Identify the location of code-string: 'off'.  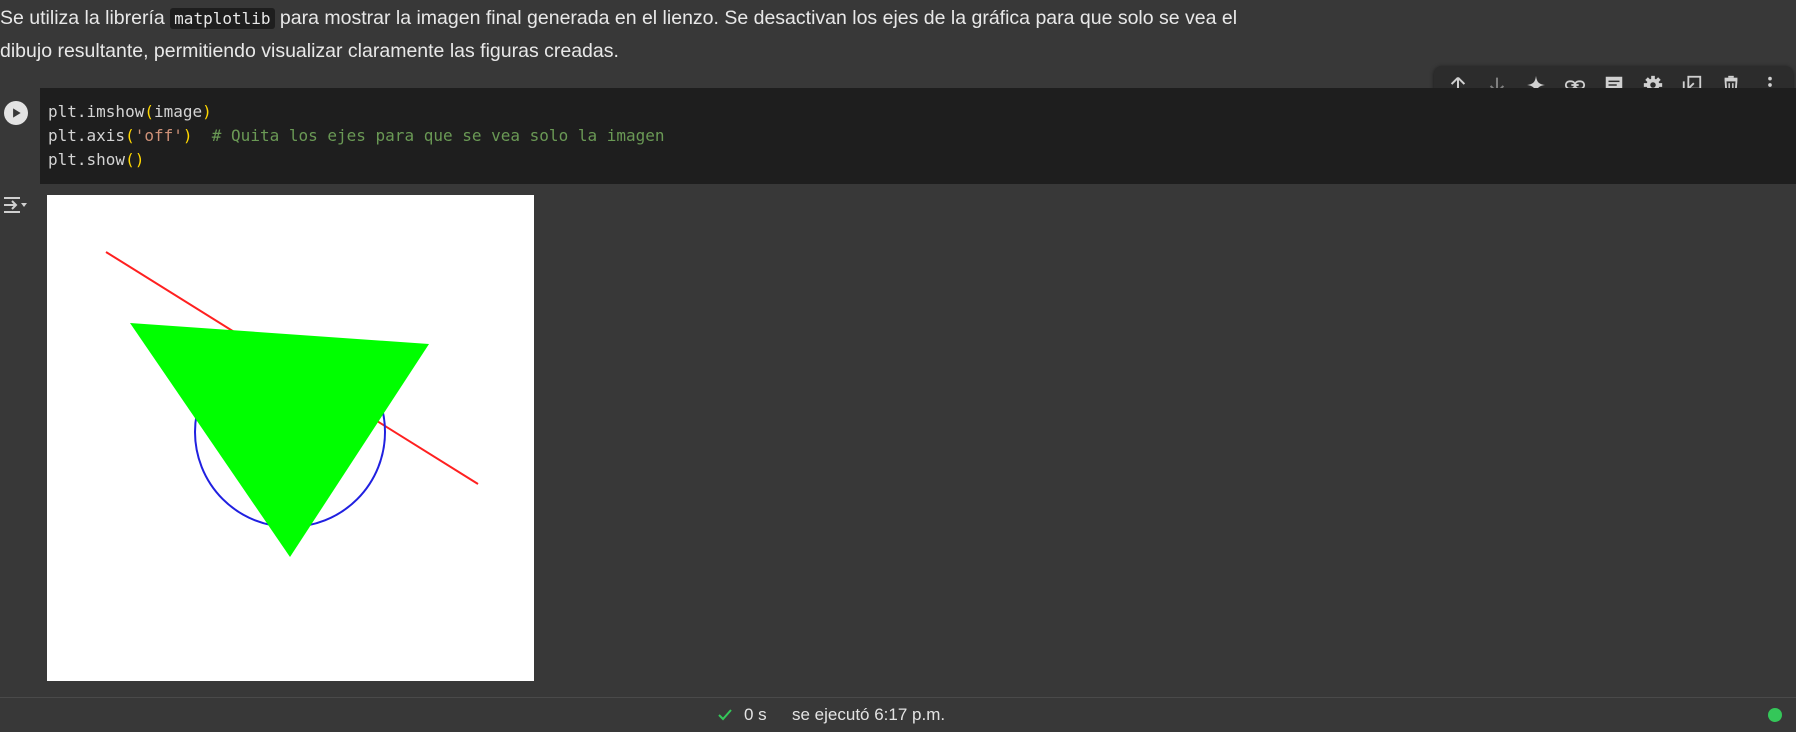
(158, 135).